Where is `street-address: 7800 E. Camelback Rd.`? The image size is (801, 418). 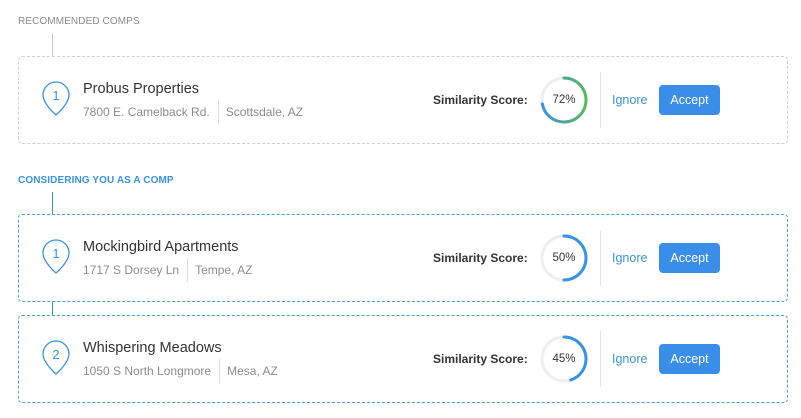 street-address: 7800 E. Camelback Rd. is located at coordinates (146, 112).